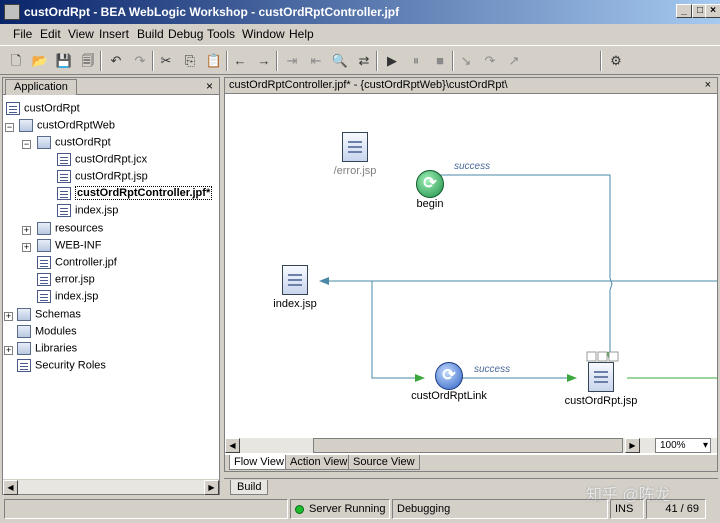 This screenshot has height=523, width=720. I want to click on stop-icon: ■, so click(440, 61).